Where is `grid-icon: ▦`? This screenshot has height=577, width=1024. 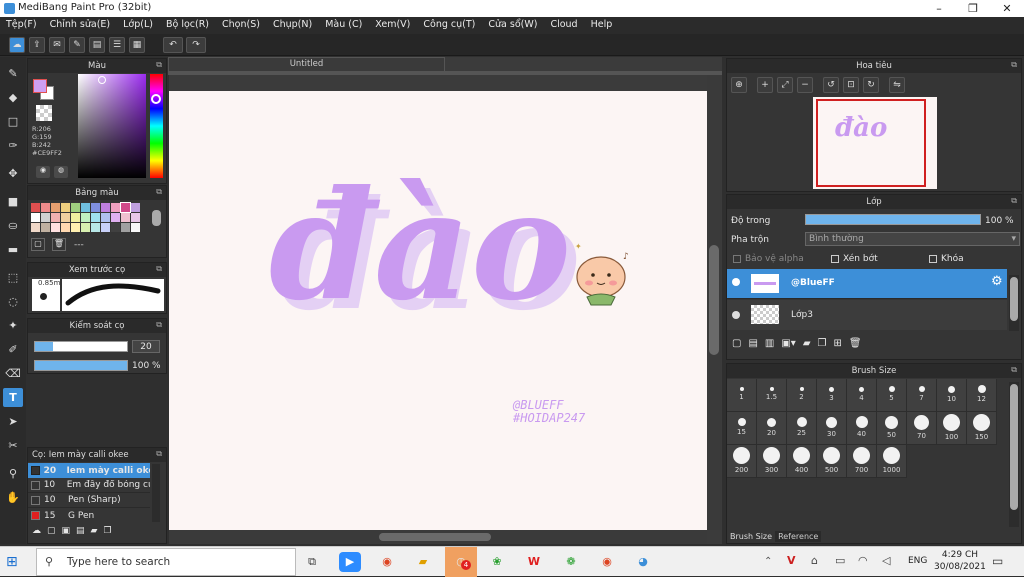 grid-icon: ▦ is located at coordinates (137, 45).